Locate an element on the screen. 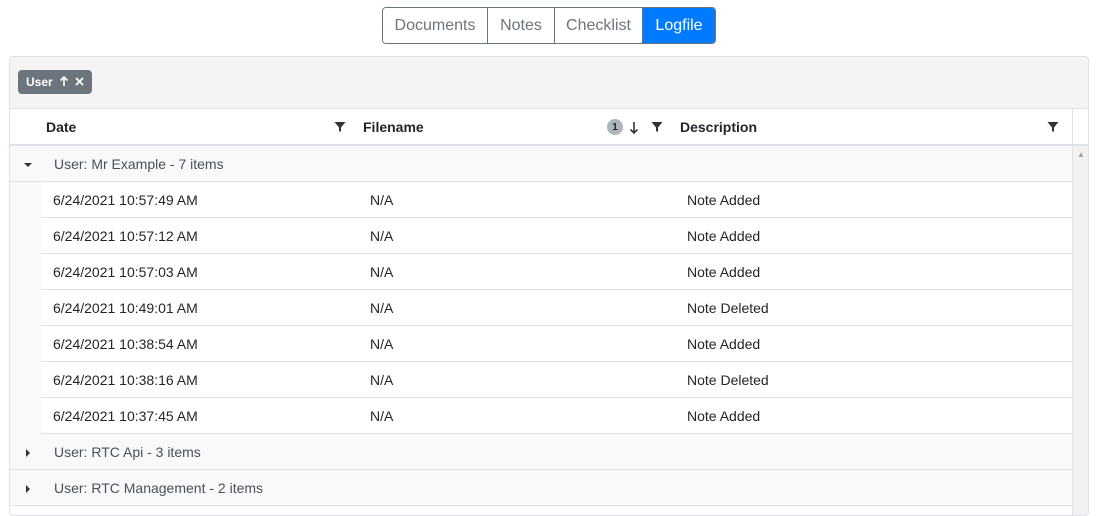  sort-order-badge: 1 is located at coordinates (615, 127).